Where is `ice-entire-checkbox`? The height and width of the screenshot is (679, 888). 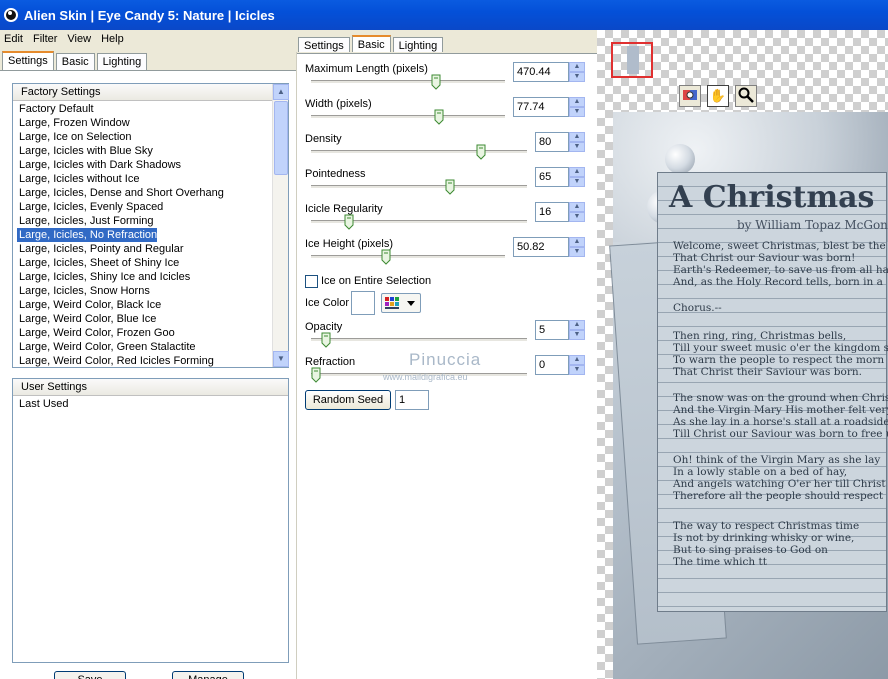 ice-entire-checkbox is located at coordinates (311, 281).